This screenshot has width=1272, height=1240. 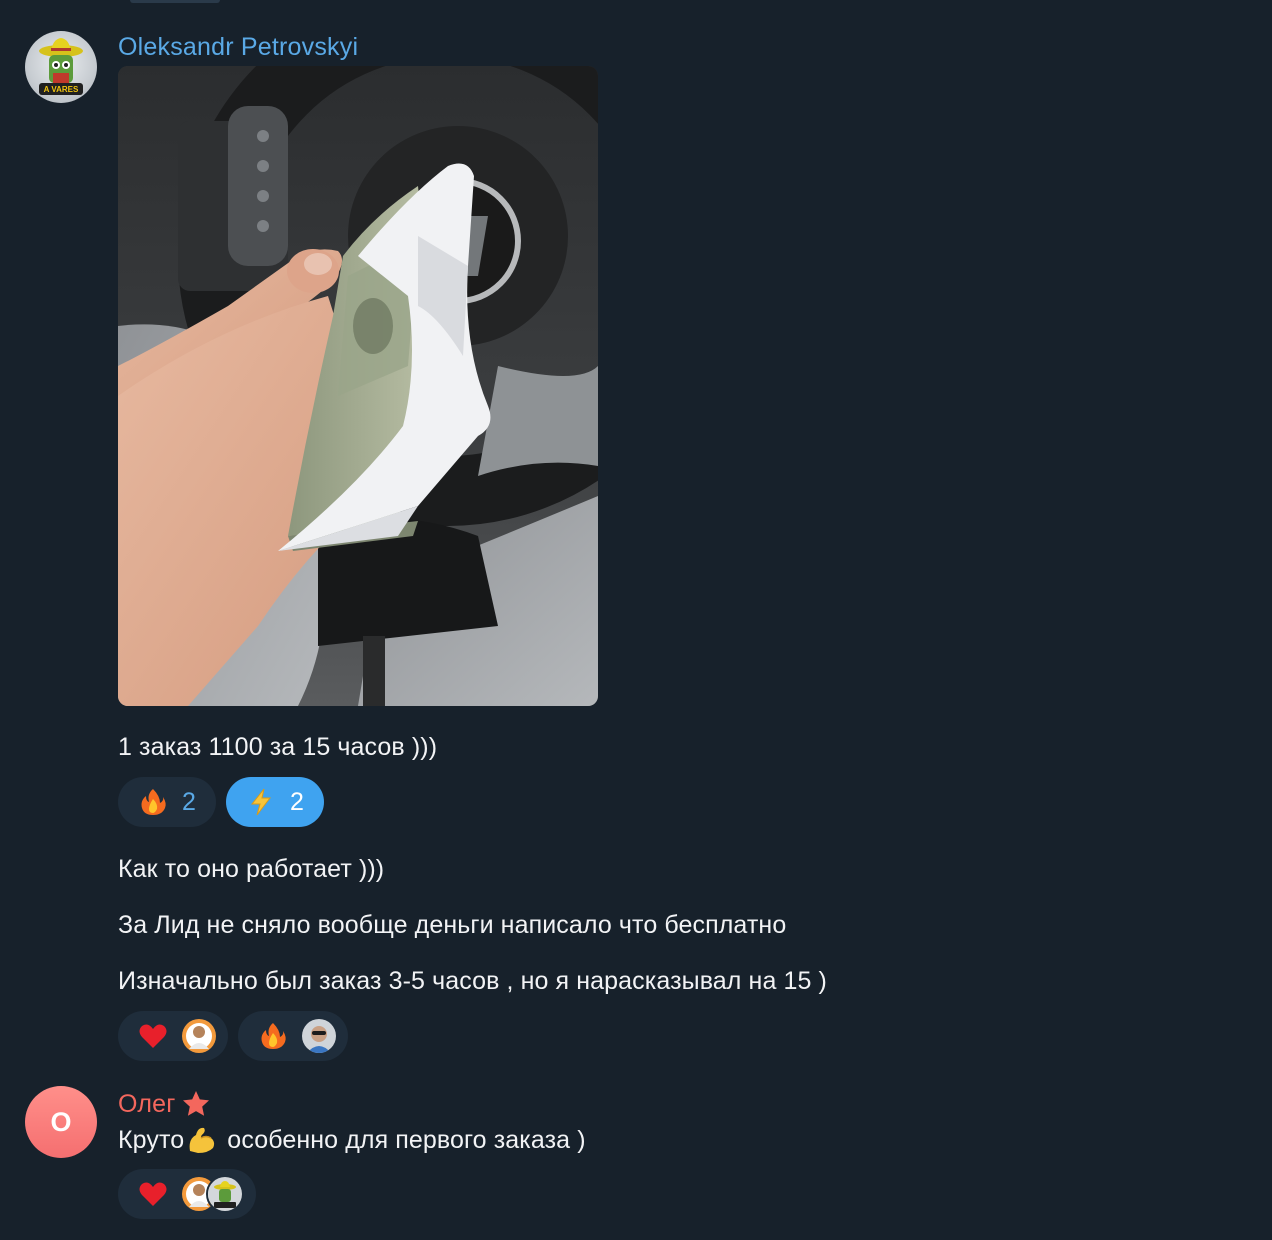 I want to click on sender-name-row: Олег, so click(x=164, y=1104).